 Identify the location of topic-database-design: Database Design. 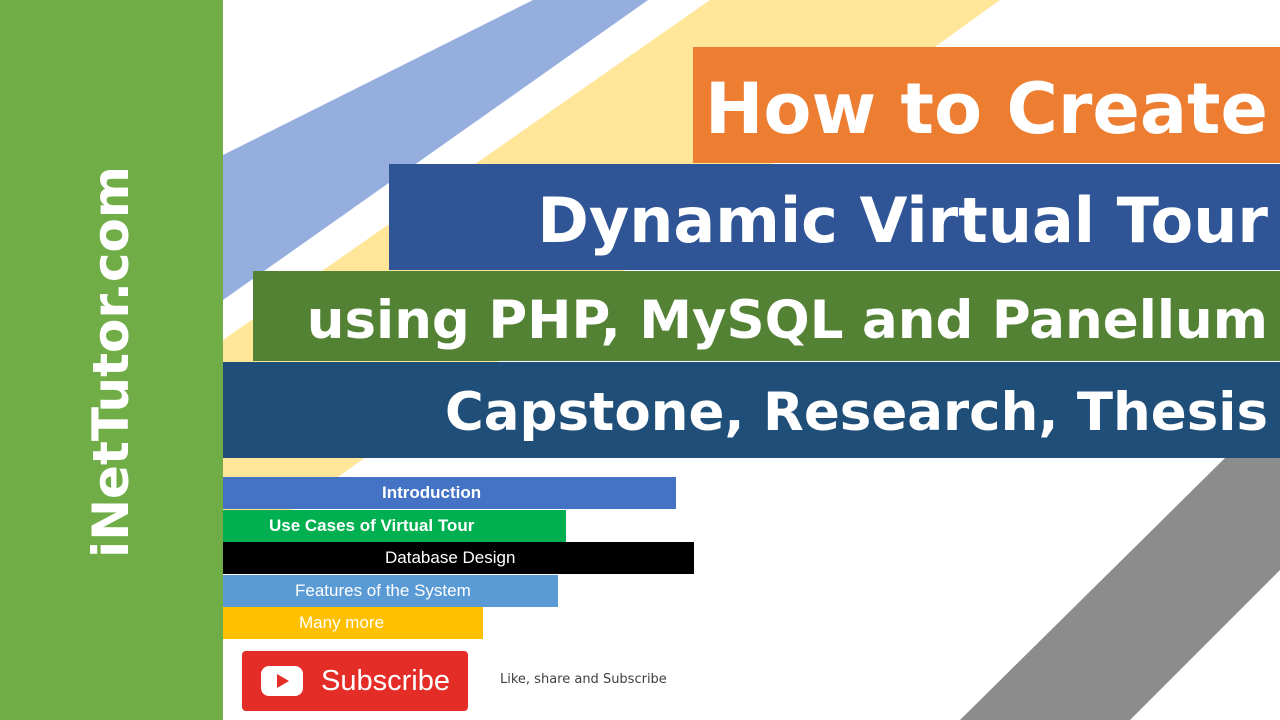
(458, 558).